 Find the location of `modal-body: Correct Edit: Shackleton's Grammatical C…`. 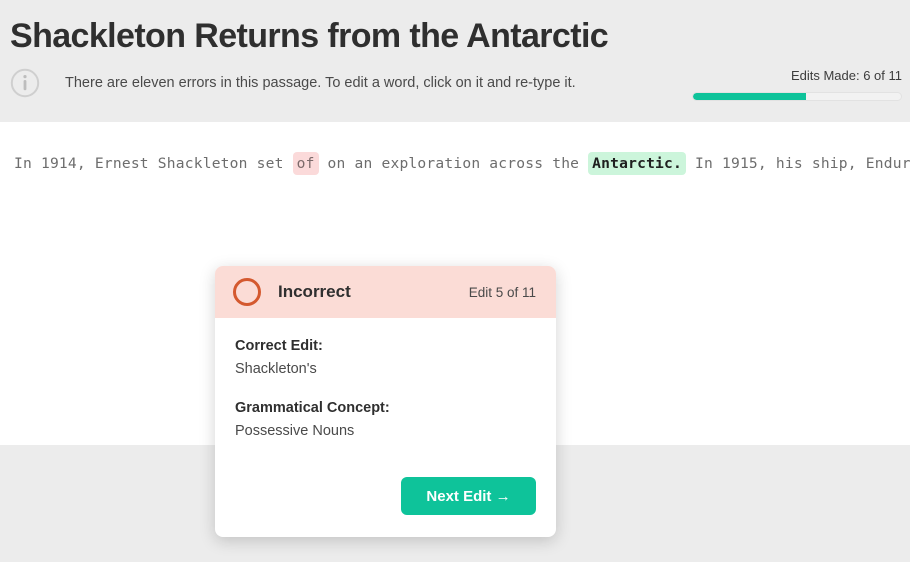

modal-body: Correct Edit: Shackleton's Grammatical C… is located at coordinates (385, 397).